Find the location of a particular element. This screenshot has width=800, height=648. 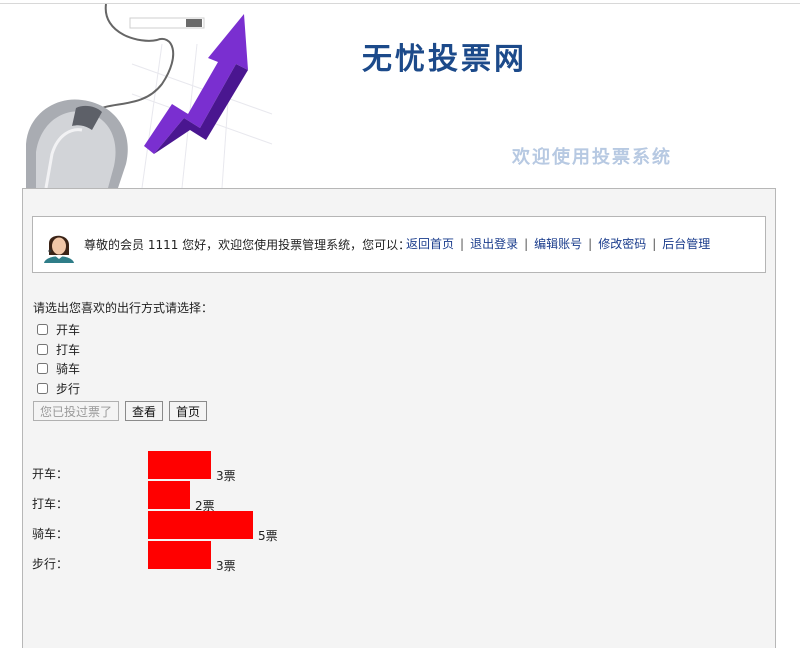

logout-link: 退出登录 is located at coordinates (494, 244).